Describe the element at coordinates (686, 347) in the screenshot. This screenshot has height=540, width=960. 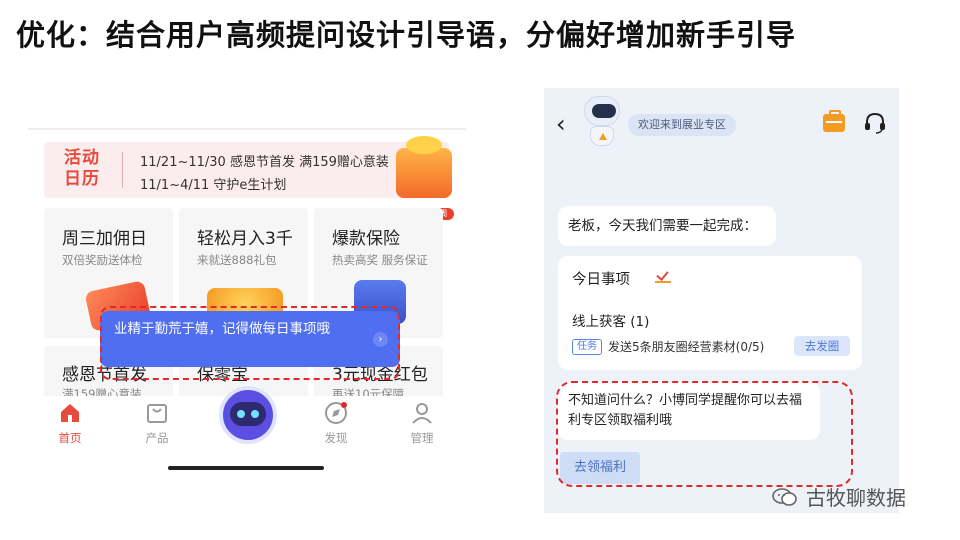
I see `task-text: 发送5条朋友圈经营素材(0/5)` at that location.